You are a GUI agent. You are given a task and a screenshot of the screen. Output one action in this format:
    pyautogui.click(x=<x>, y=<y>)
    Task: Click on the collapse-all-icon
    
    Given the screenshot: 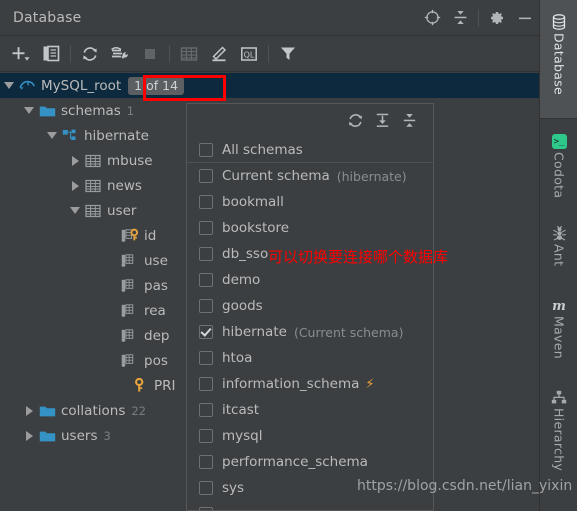 What is the action you would take?
    pyautogui.click(x=460, y=18)
    